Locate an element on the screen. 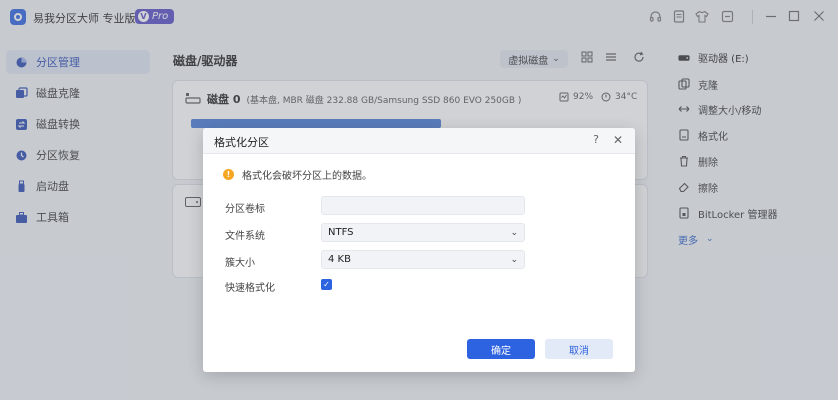  warning-icon: ! is located at coordinates (228, 174).